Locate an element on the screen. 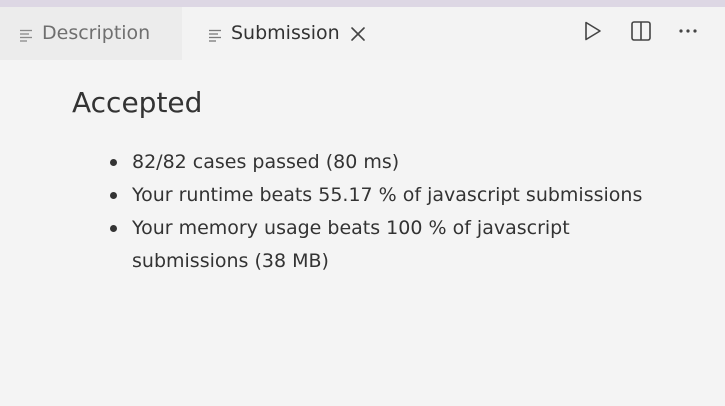 This screenshot has height=406, width=725. split-editor-icon is located at coordinates (641, 33).